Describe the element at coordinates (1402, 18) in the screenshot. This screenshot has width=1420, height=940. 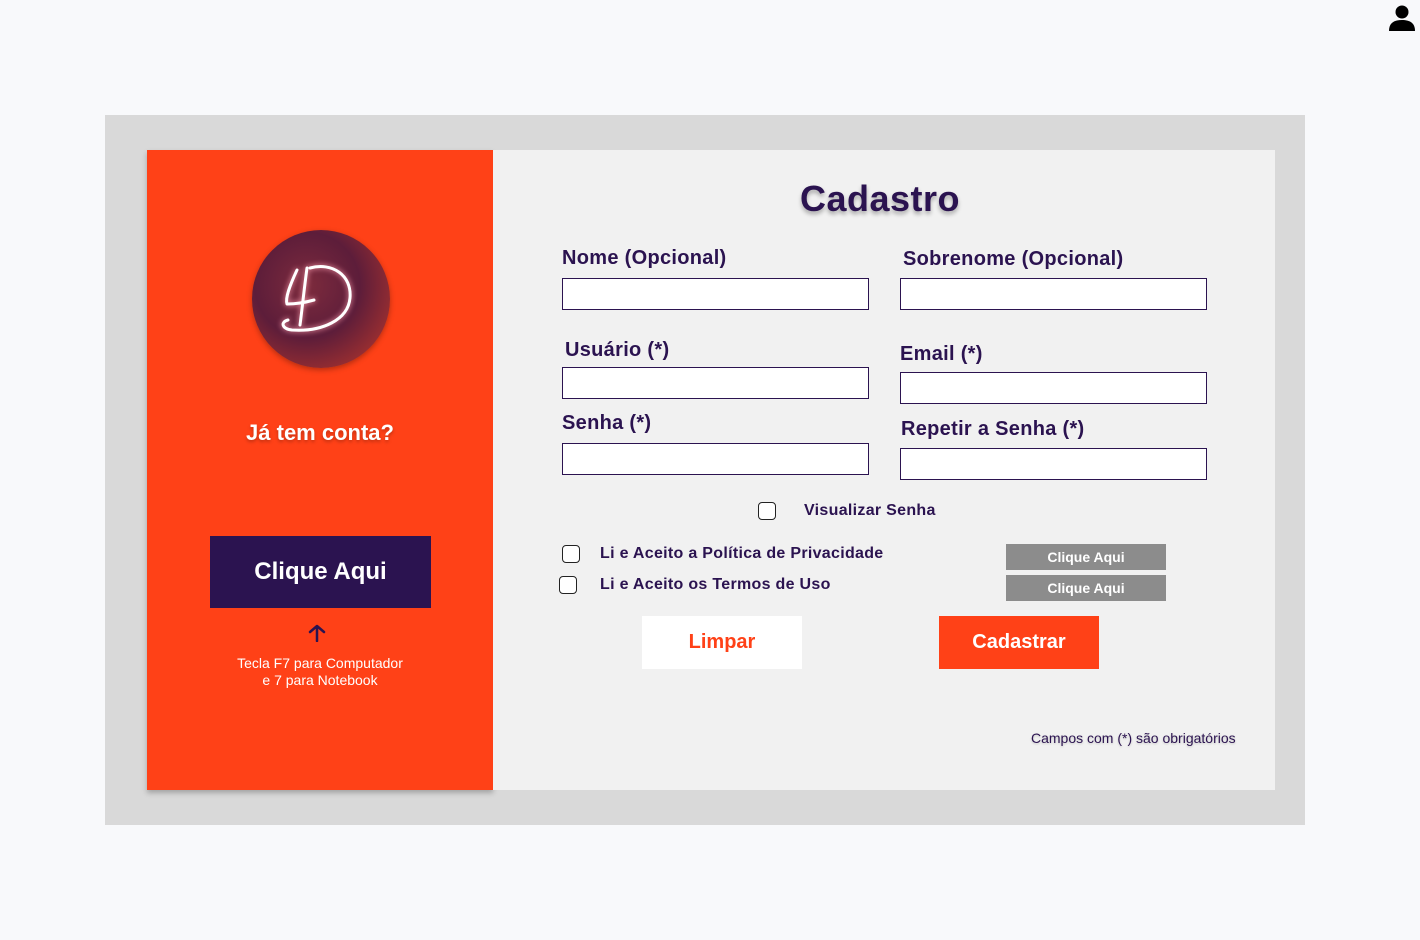
I see `user-icon` at that location.